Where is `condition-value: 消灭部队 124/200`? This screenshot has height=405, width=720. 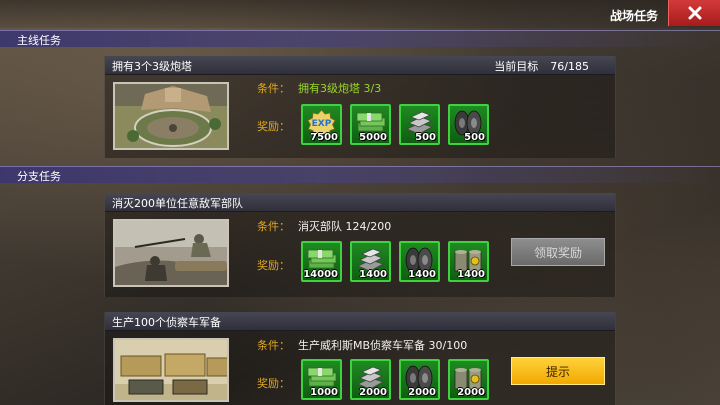 condition-value: 消灭部队 124/200 is located at coordinates (345, 226).